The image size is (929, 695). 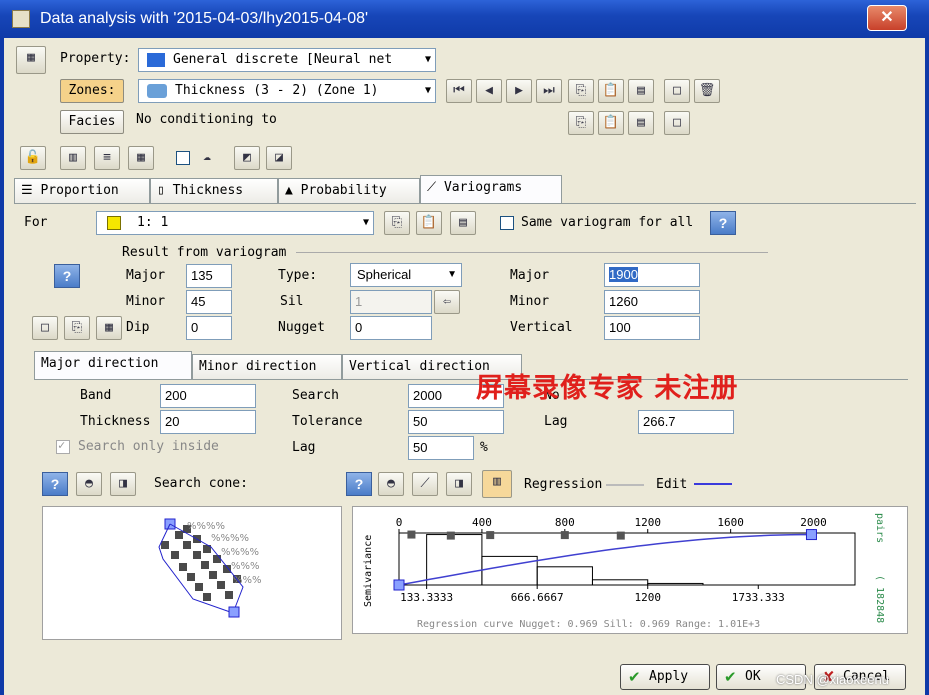 What do you see at coordinates (497, 484) in the screenshot?
I see `histogram-icon: ▥` at bounding box center [497, 484].